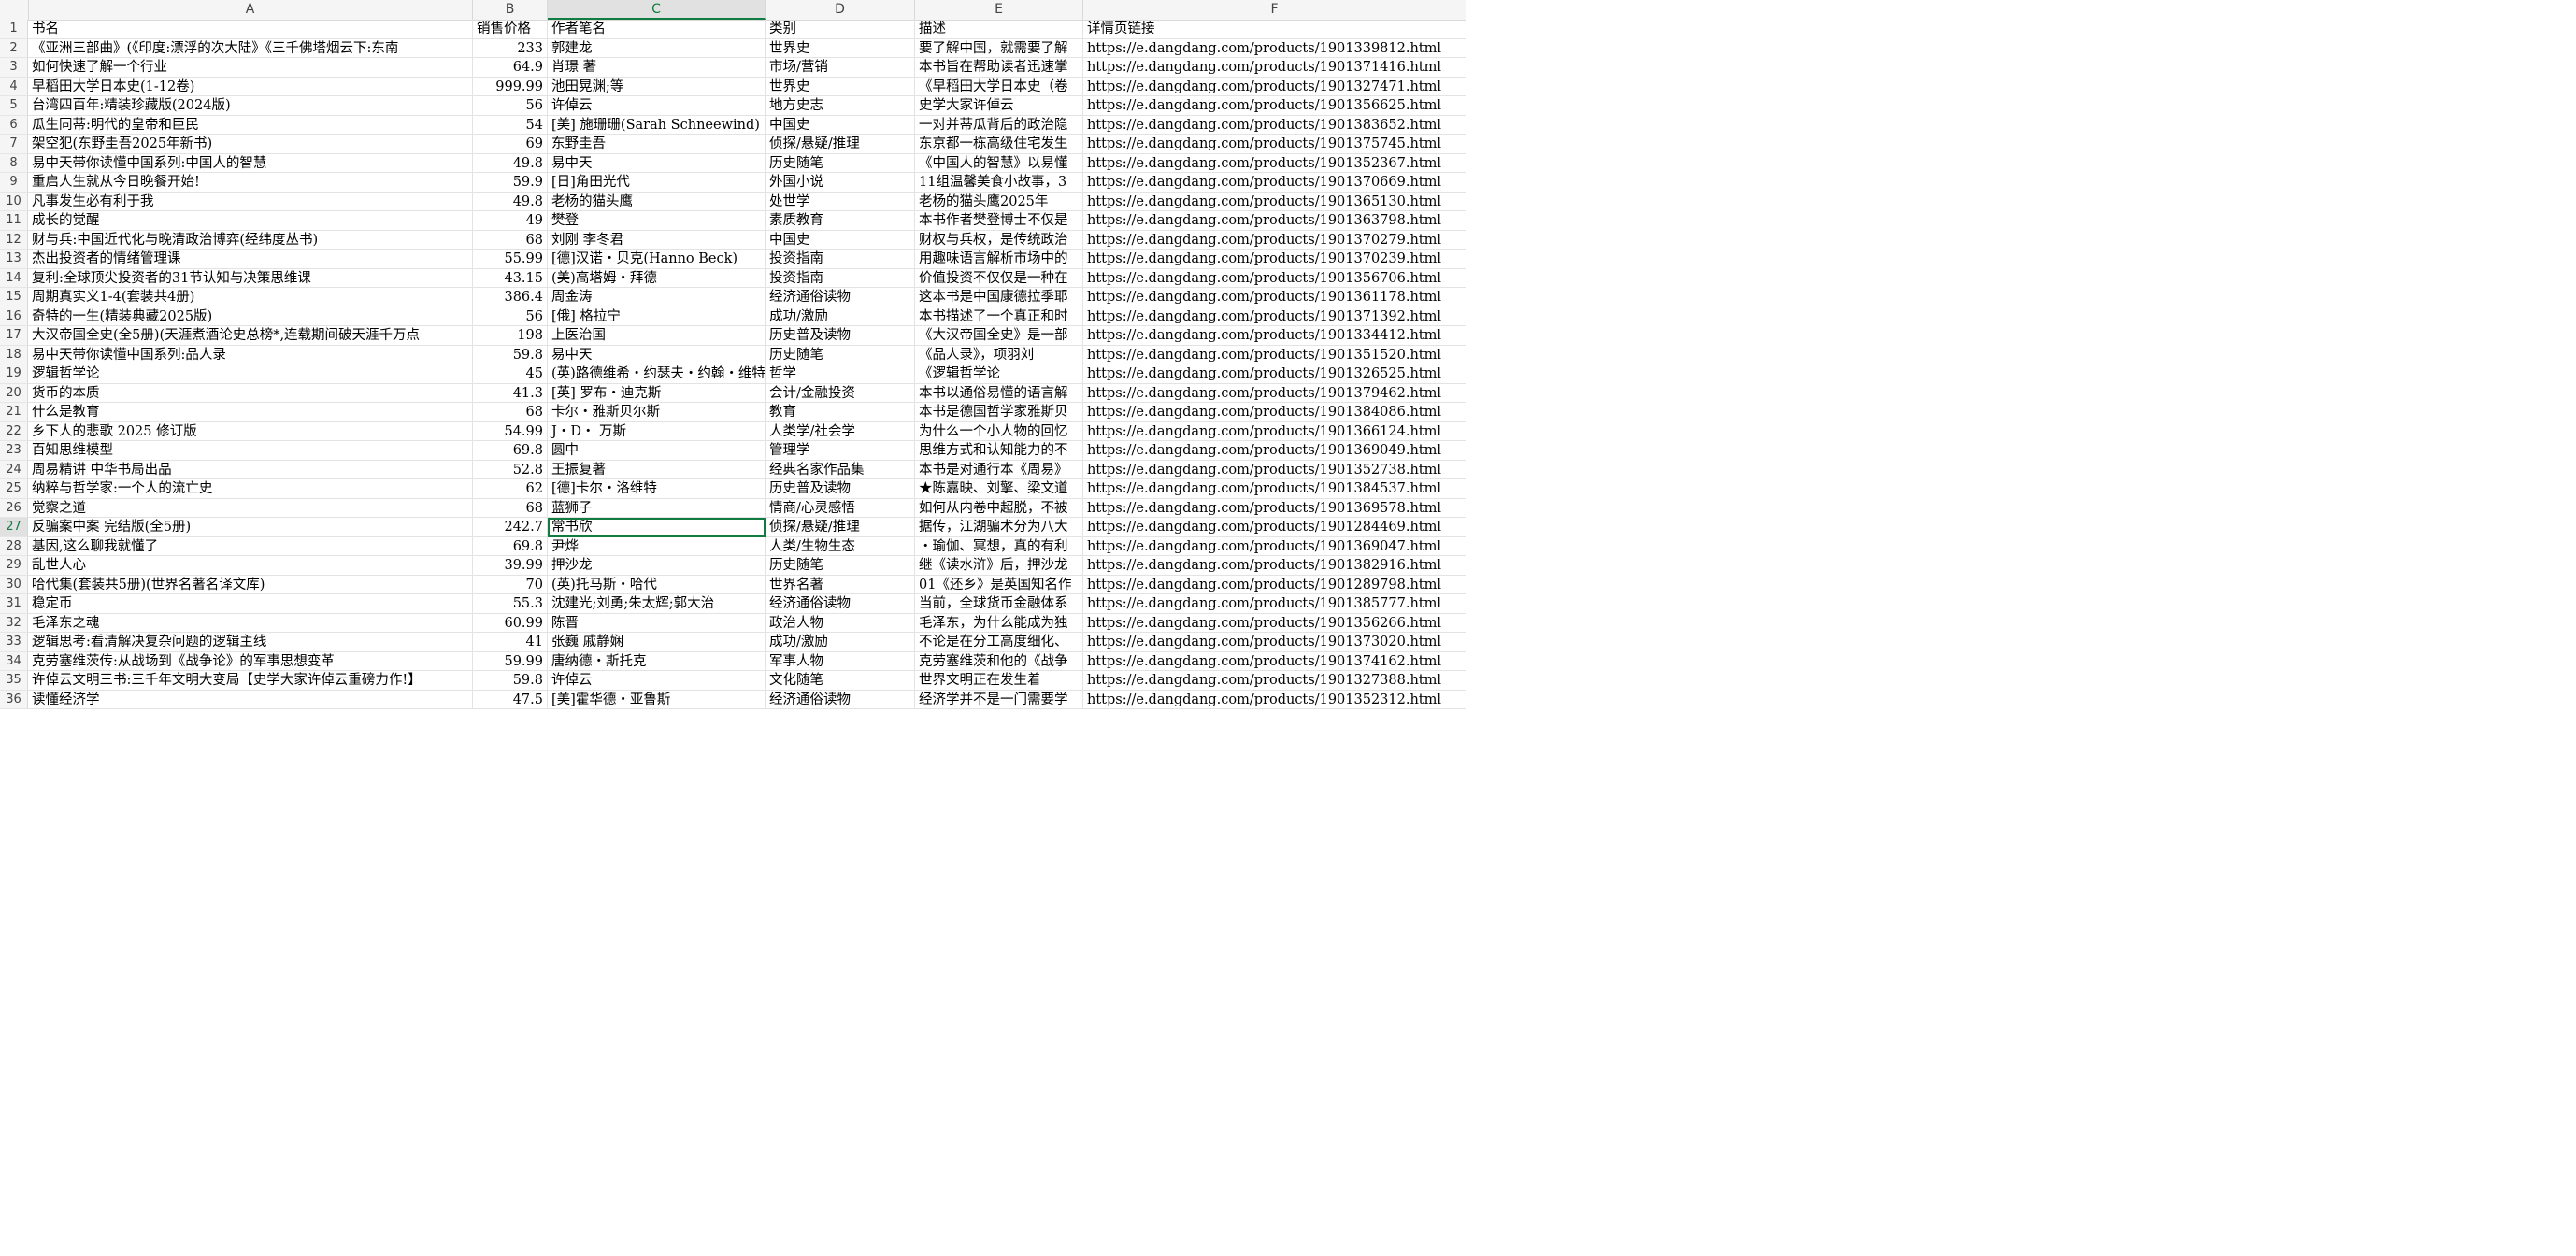  Describe the element at coordinates (250, 566) in the screenshot. I see `cell-book-title: 乱世人心` at that location.